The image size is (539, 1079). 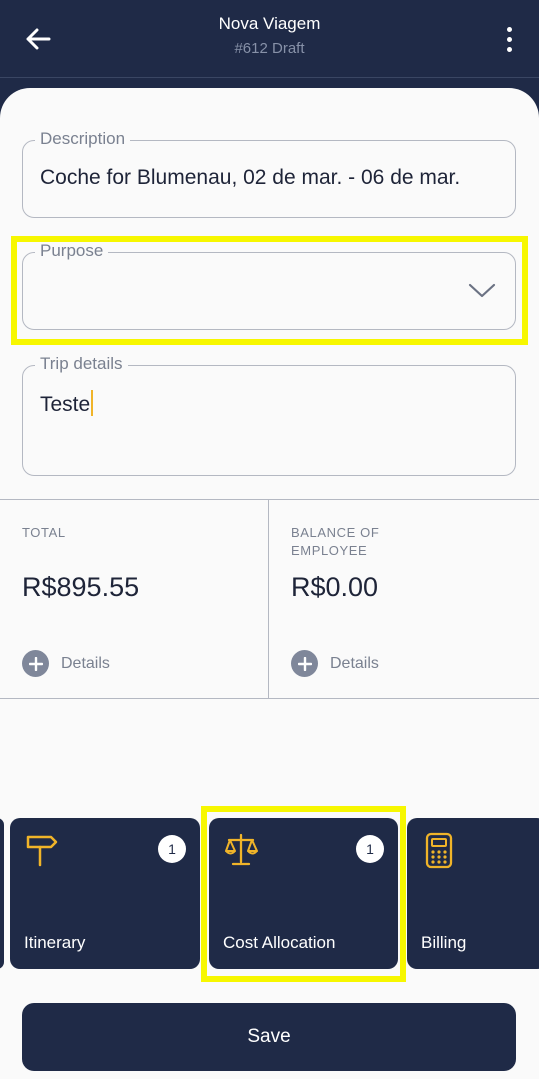 What do you see at coordinates (65, 404) in the screenshot?
I see `trip-details-value: Teste` at bounding box center [65, 404].